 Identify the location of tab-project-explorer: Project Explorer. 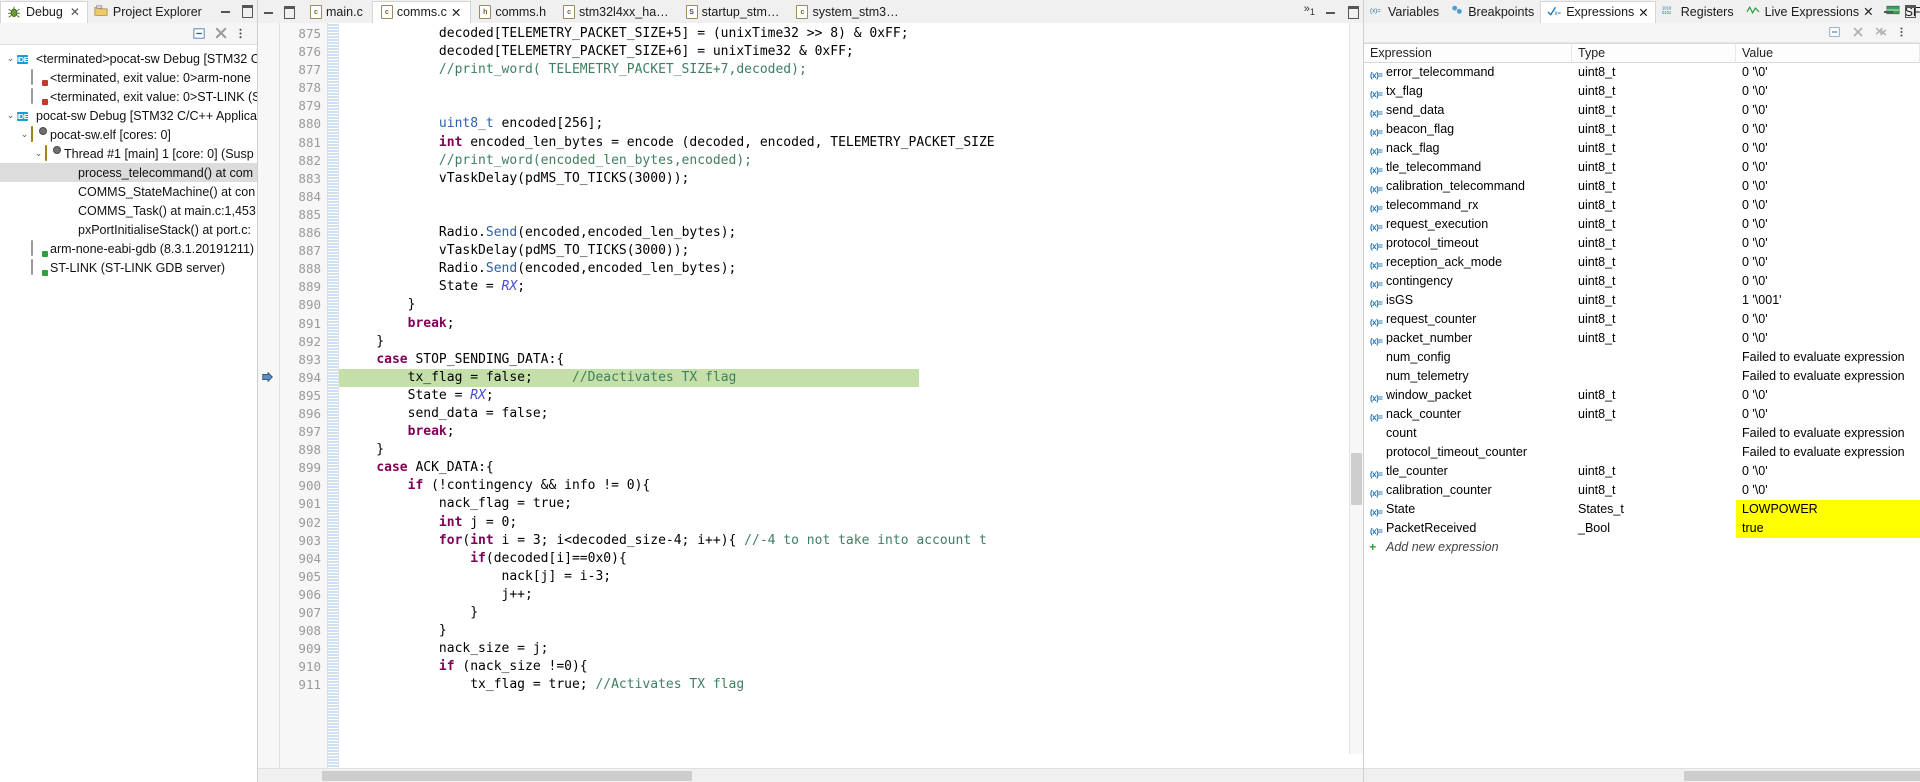
(148, 12).